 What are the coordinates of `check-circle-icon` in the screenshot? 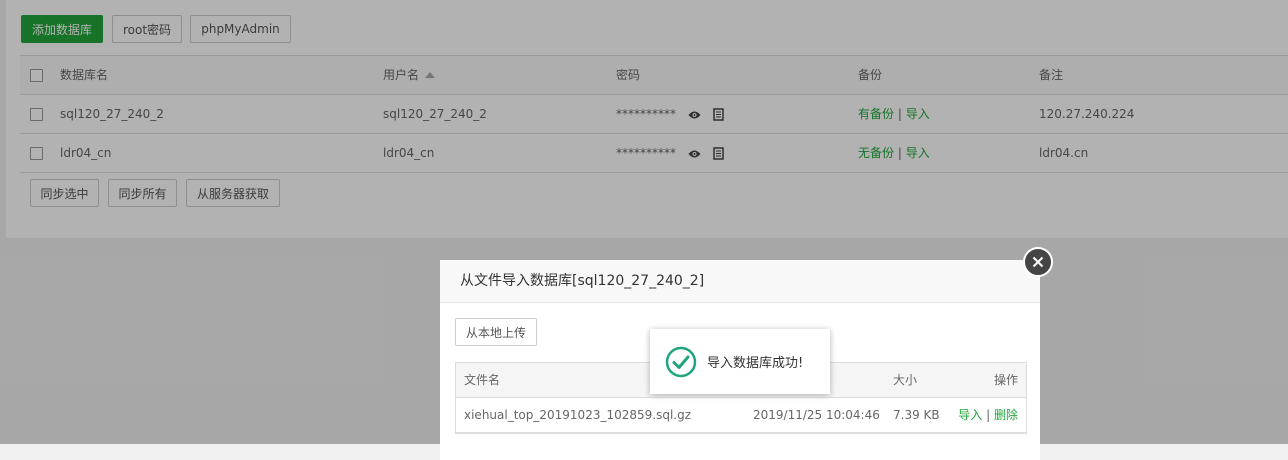 It's located at (681, 361).